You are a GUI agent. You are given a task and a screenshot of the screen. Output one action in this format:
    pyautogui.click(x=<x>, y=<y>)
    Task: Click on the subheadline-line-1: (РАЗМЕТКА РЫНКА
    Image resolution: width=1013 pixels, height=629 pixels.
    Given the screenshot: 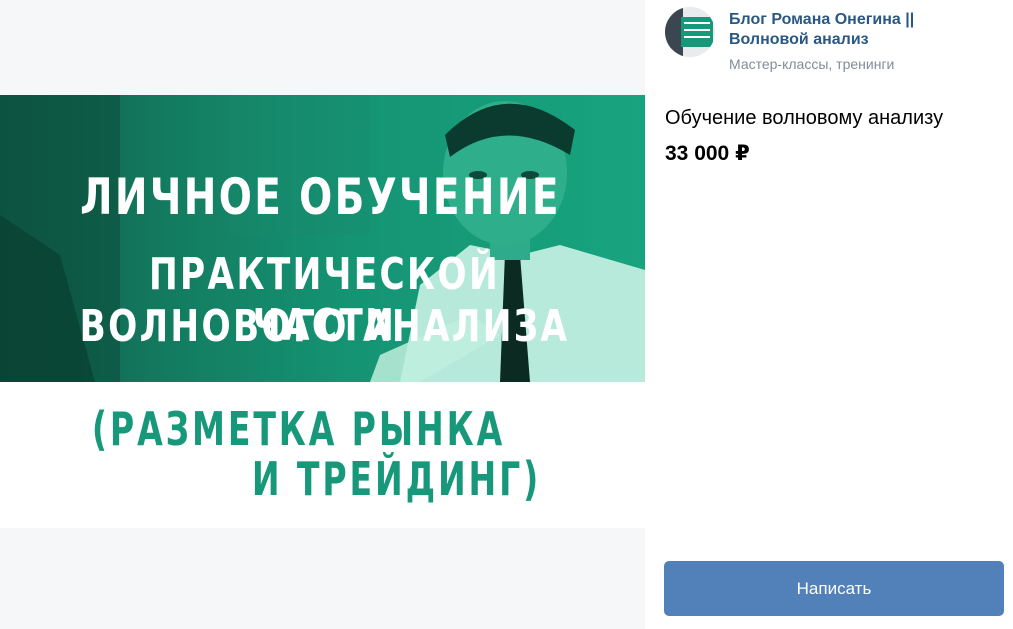 What is the action you would take?
    pyautogui.click(x=298, y=429)
    